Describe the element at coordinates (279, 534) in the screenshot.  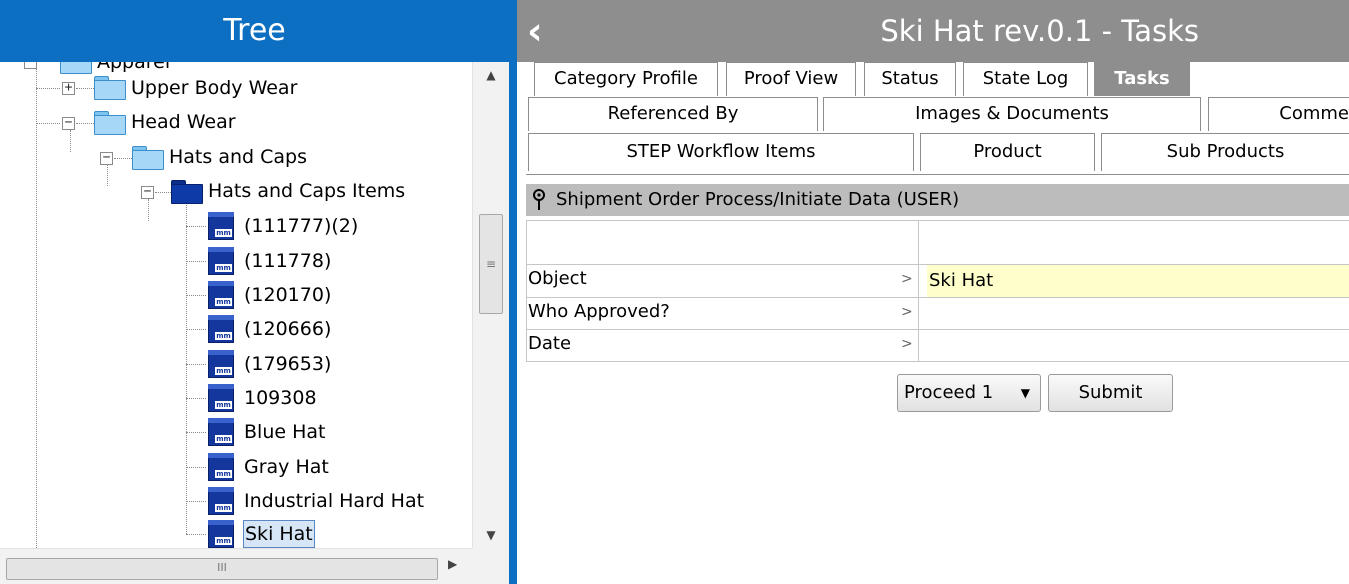
I see `tree-node-selected: Ski Hat` at that location.